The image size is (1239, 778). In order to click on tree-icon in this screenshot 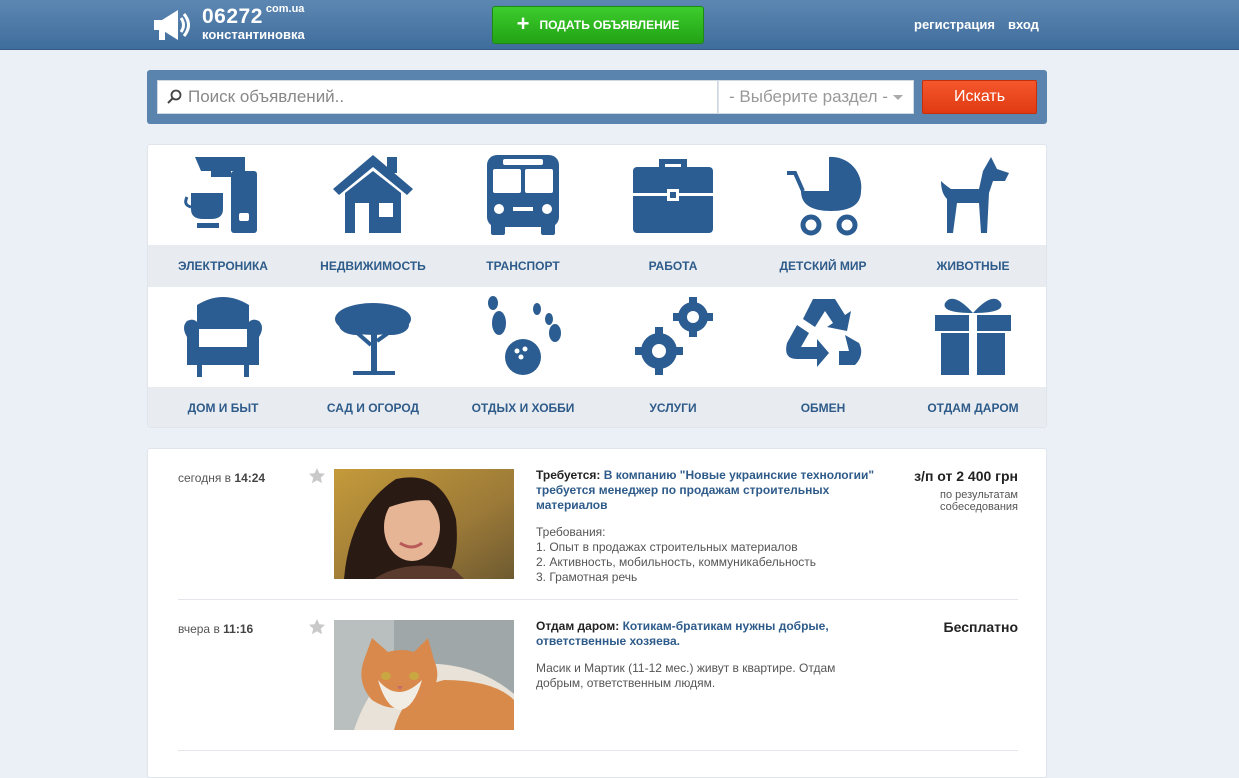, I will do `click(373, 339)`.